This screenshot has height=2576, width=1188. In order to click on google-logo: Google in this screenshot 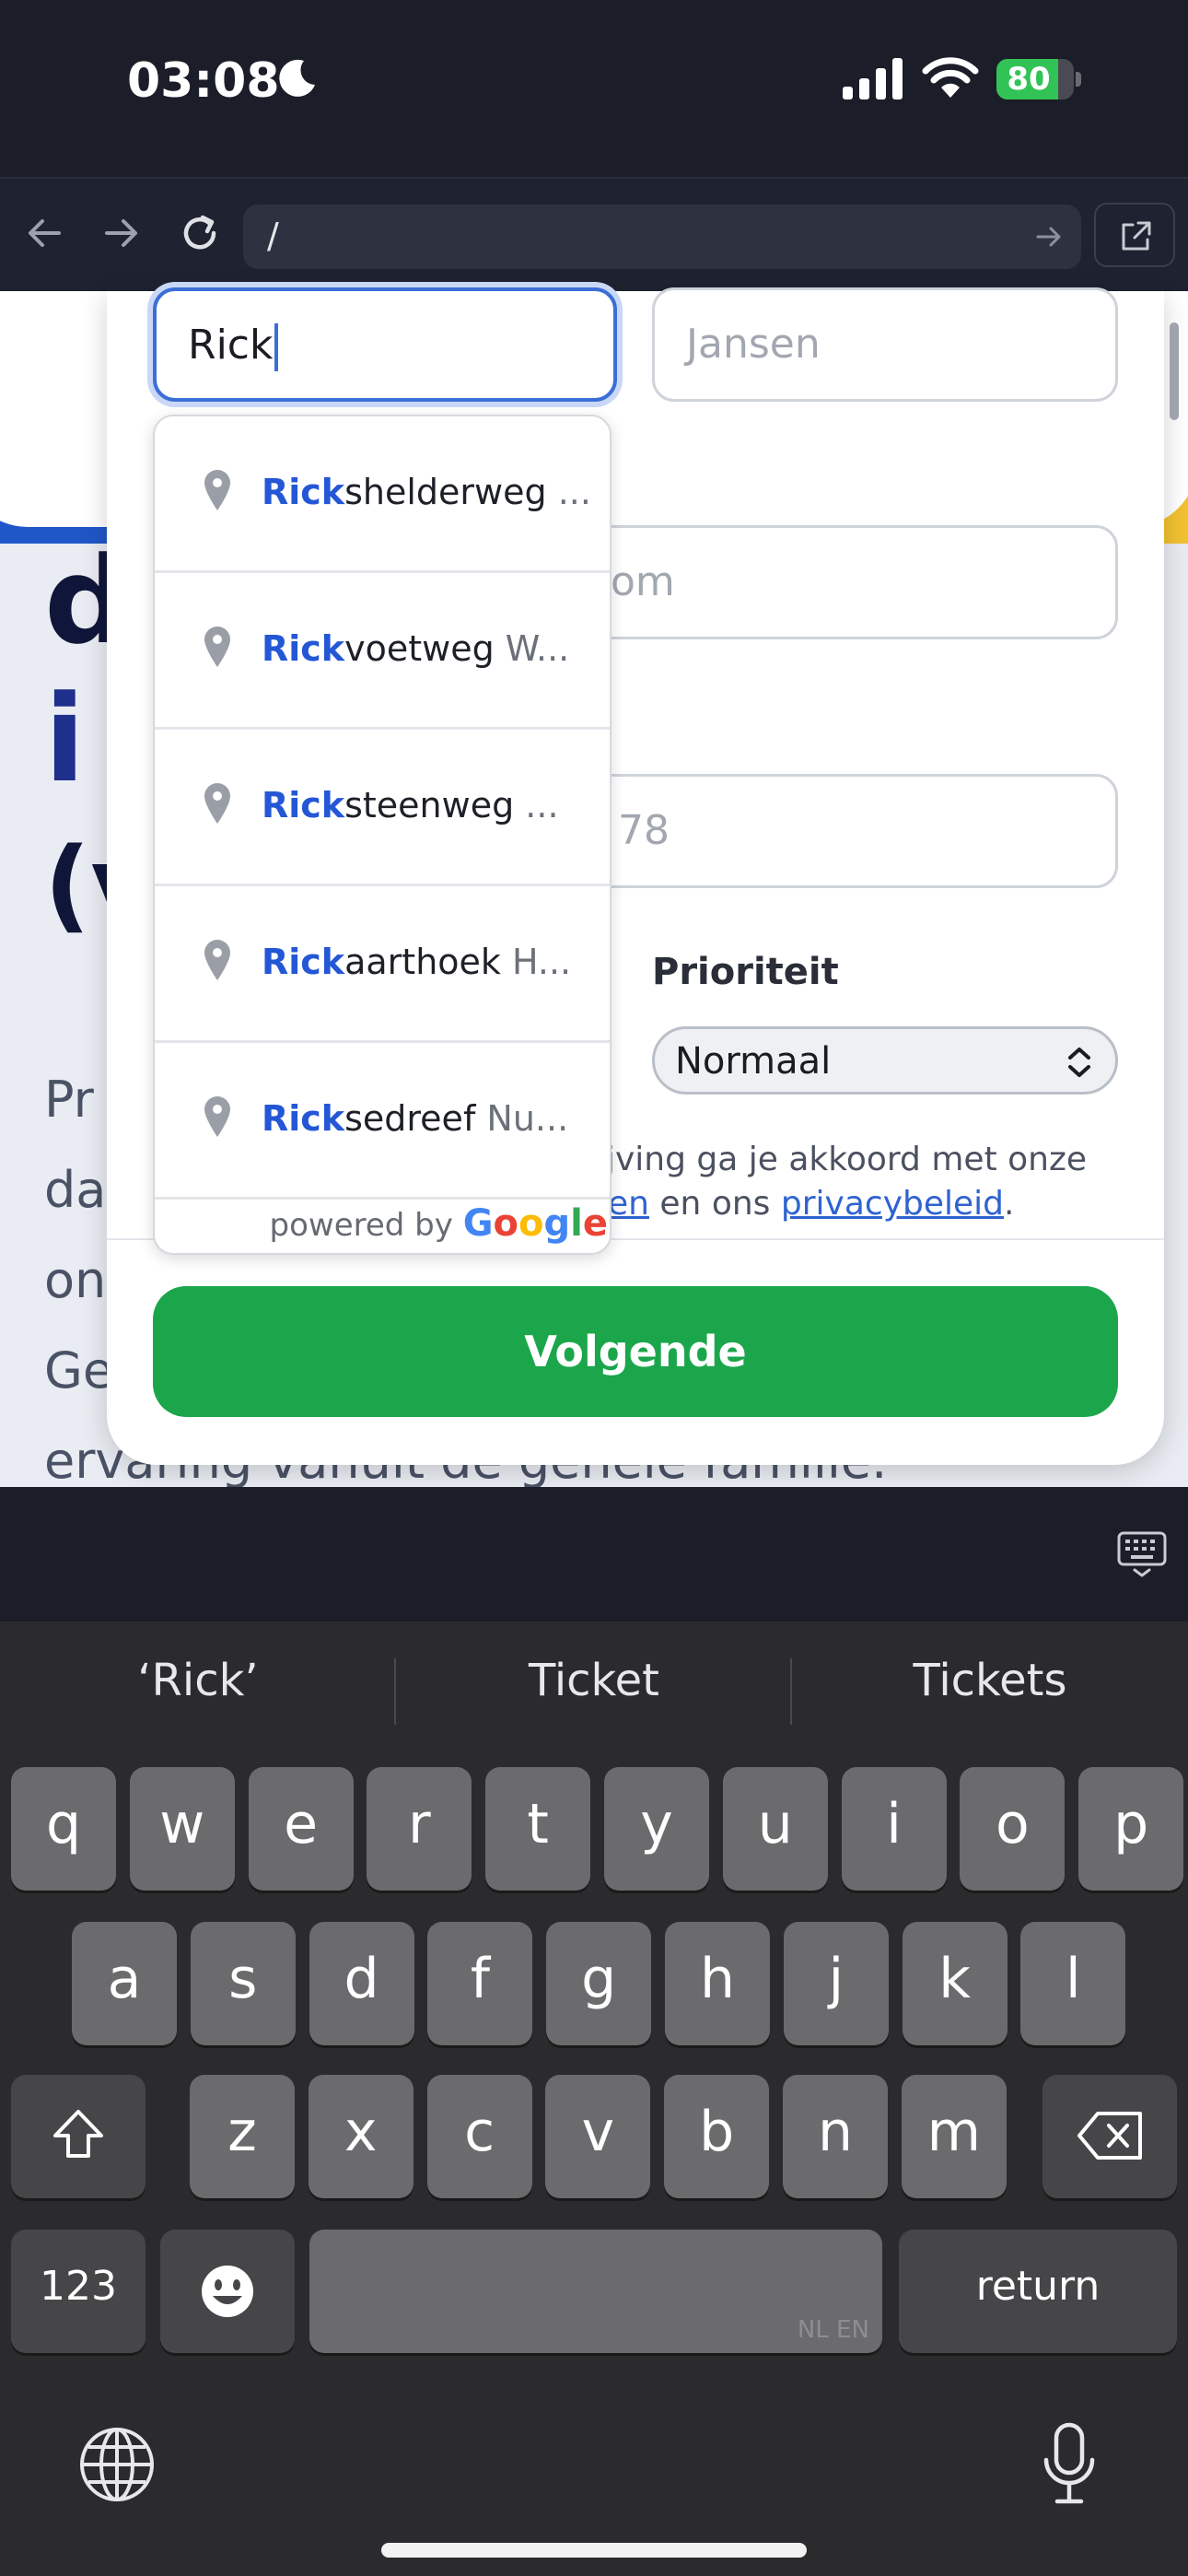, I will do `click(535, 1223)`.